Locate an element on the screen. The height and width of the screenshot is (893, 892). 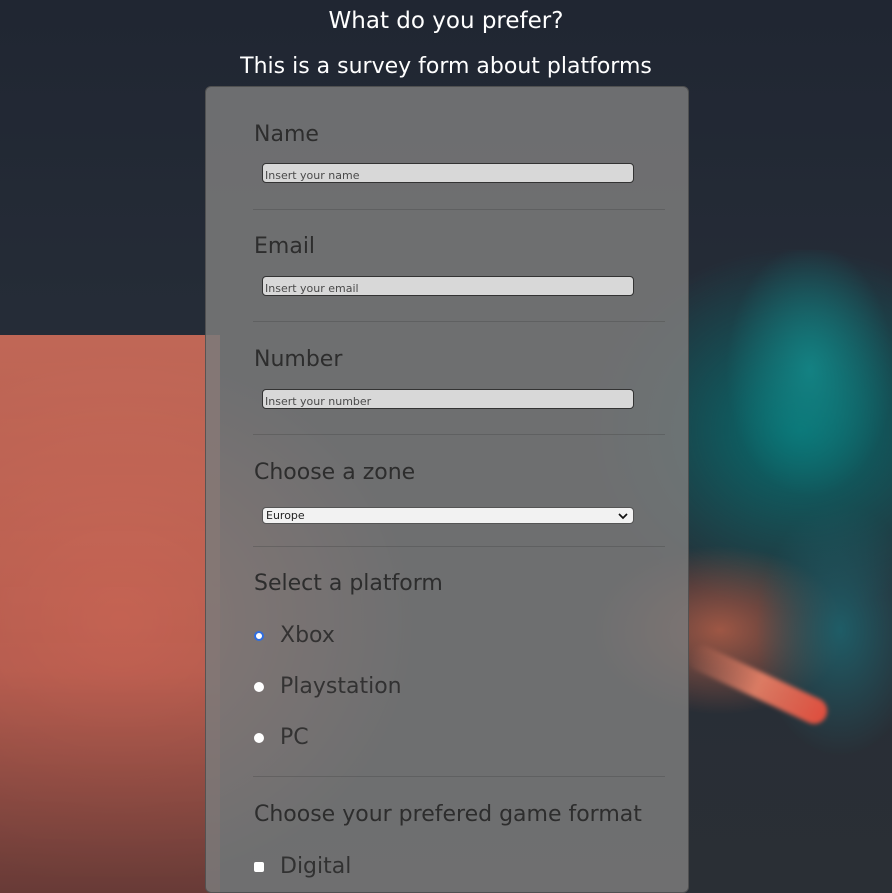
platform-label: Select a platform is located at coordinates (348, 583).